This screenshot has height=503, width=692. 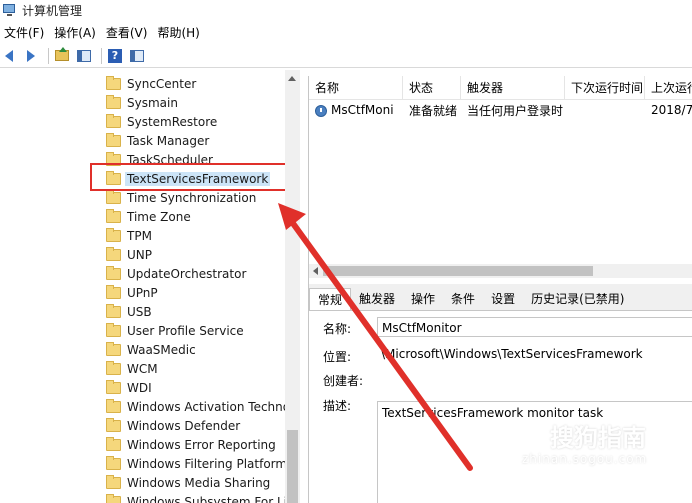 What do you see at coordinates (337, 329) in the screenshot?
I see `name-label: 名称:` at bounding box center [337, 329].